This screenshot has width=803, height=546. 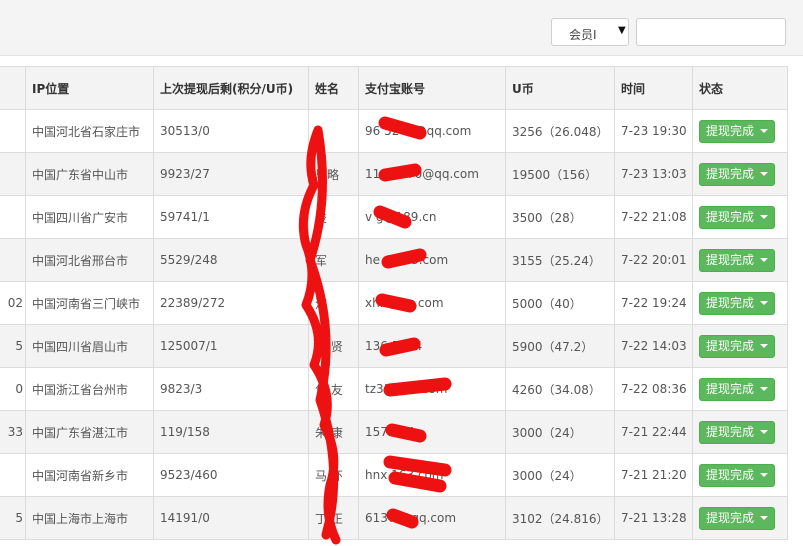 What do you see at coordinates (432, 131) in the screenshot?
I see `alipay-account: 96 5247@qq.com` at bounding box center [432, 131].